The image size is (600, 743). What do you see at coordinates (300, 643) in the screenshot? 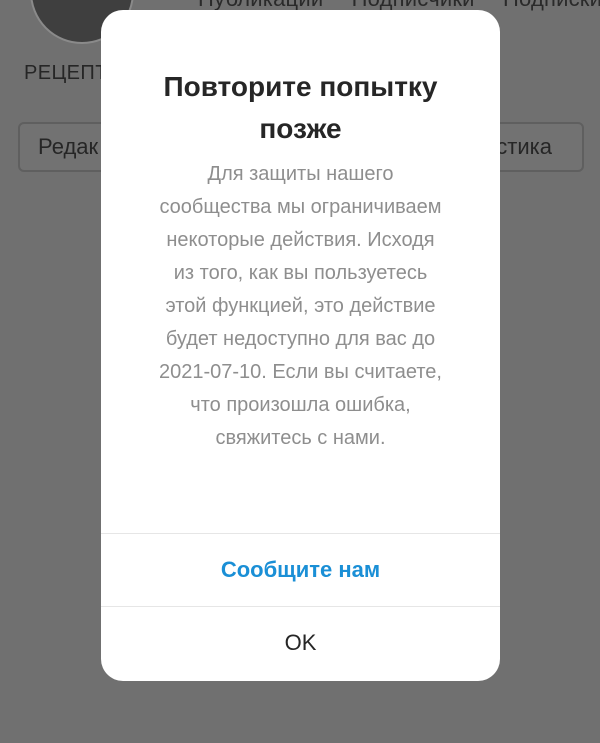
I see `ok-button: OK` at bounding box center [300, 643].